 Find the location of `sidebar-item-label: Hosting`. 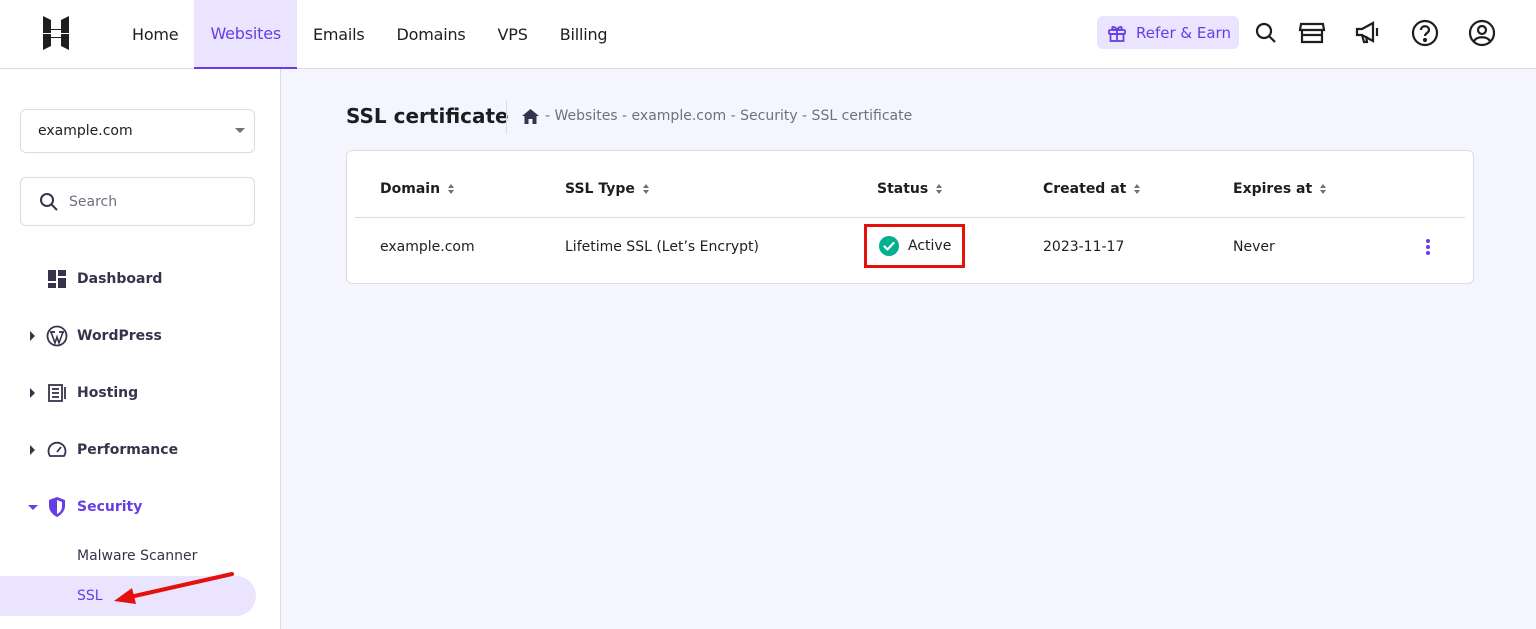

sidebar-item-label: Hosting is located at coordinates (108, 393).